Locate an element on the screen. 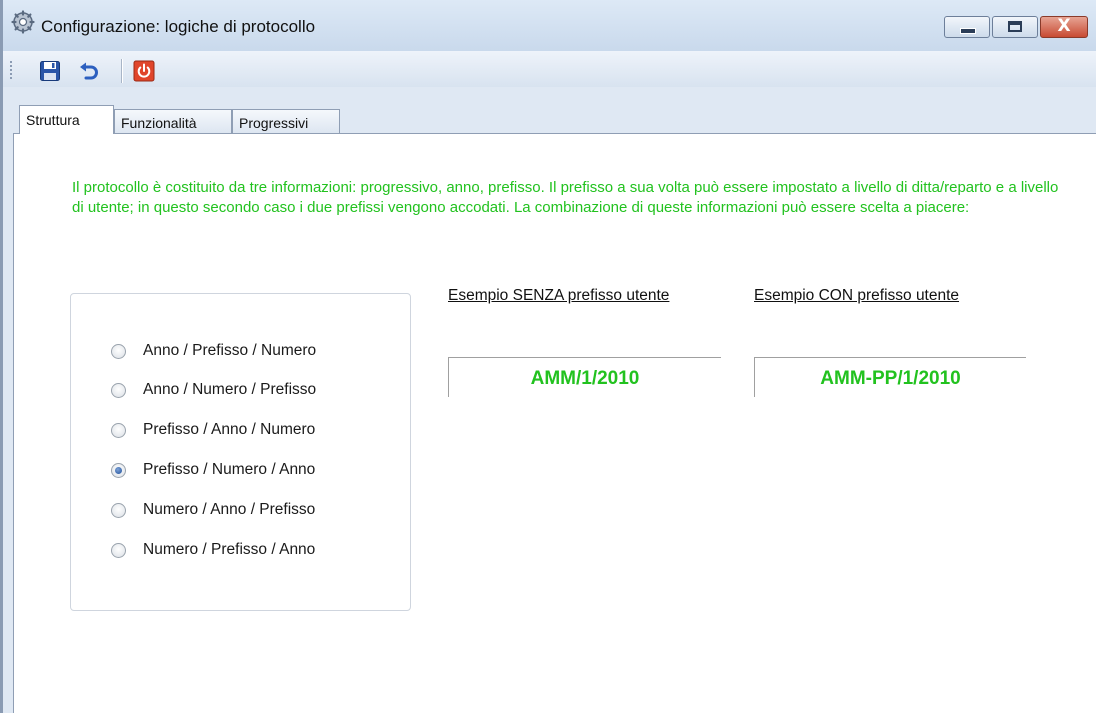  tab-progressivi: Progressivi is located at coordinates (286, 121).